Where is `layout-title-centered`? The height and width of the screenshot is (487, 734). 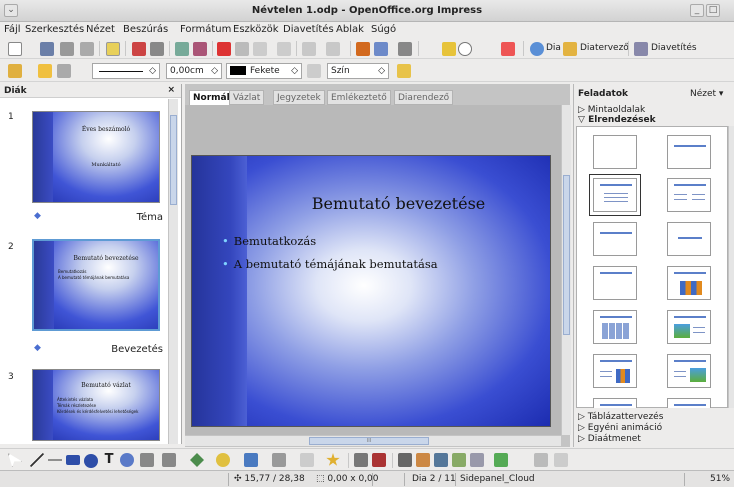
layout-title-centered is located at coordinates (615, 239).